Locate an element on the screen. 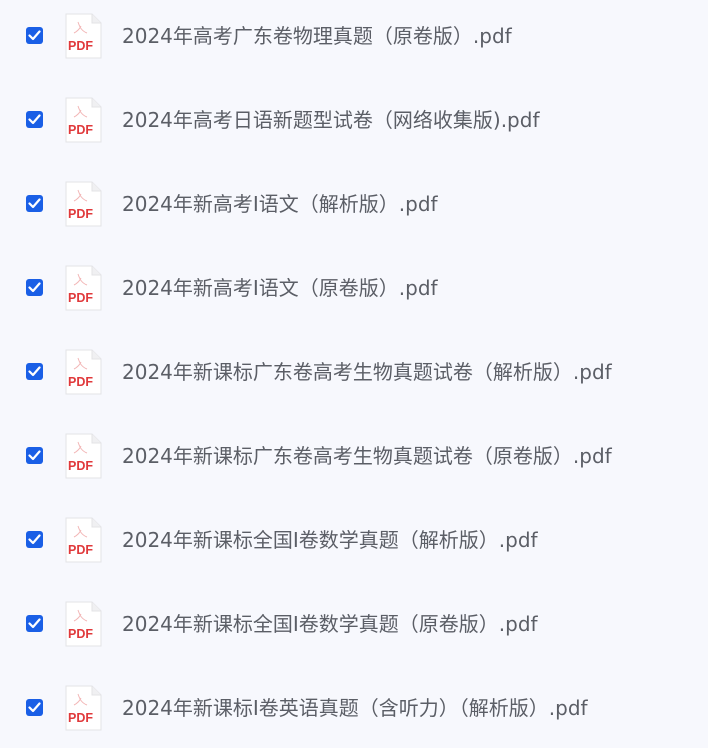 The height and width of the screenshot is (748, 708). file-name: 2024年新课标全国Ⅰ卷数学真题（解析版）.pdf is located at coordinates (330, 540).